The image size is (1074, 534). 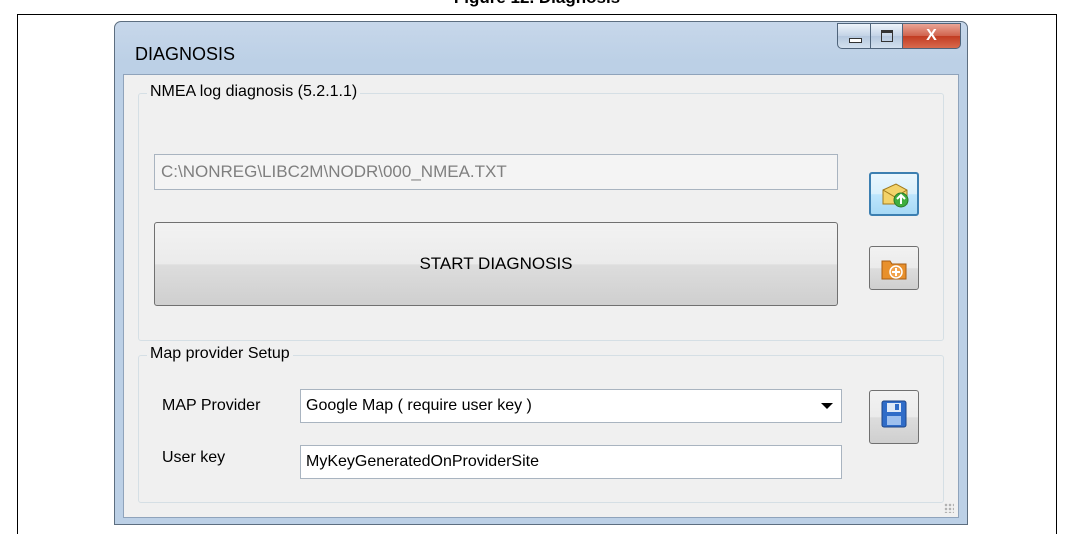 I want to click on figure-caption: Figure 12. Diagnosis, so click(x=537, y=4).